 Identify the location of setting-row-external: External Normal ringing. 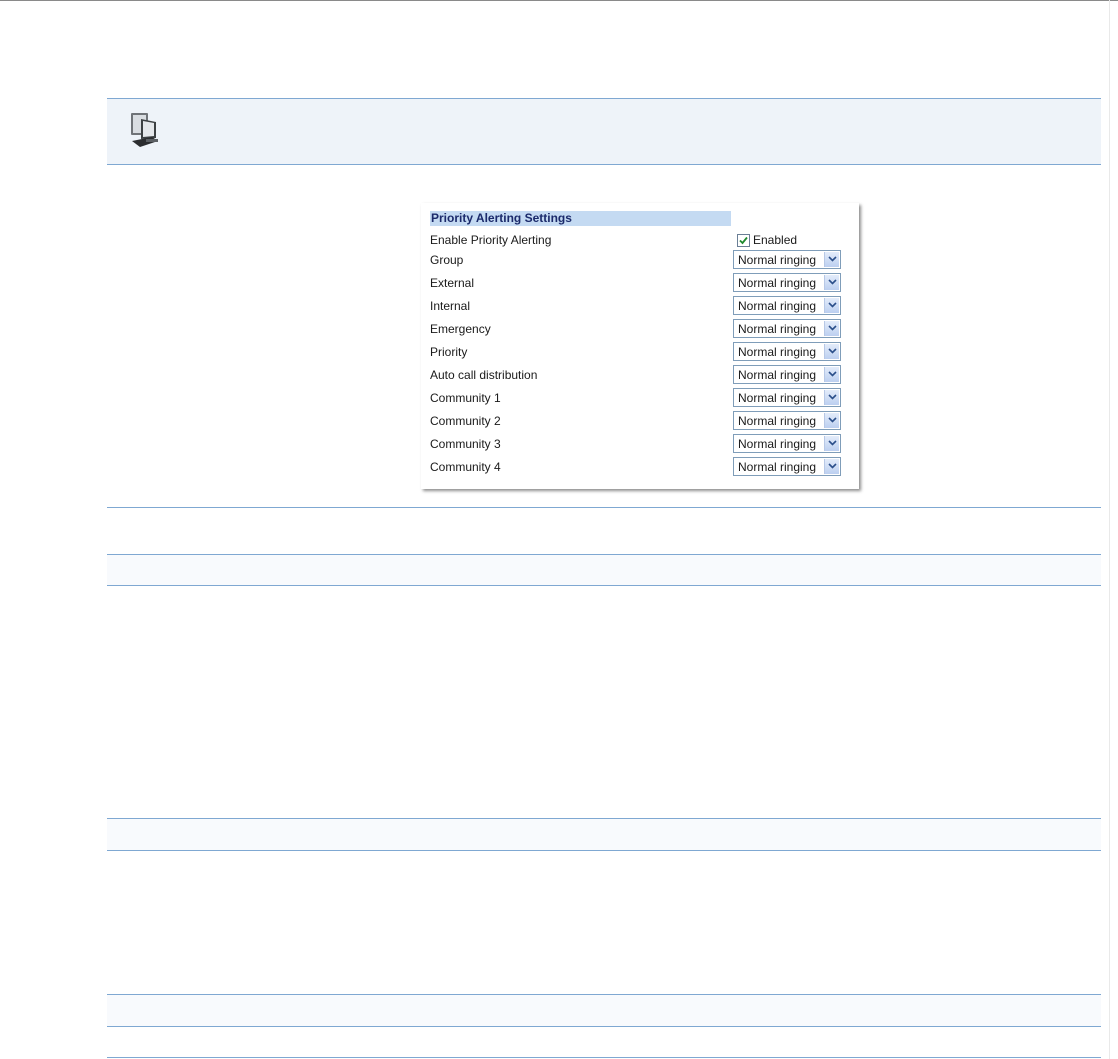
(640, 283).